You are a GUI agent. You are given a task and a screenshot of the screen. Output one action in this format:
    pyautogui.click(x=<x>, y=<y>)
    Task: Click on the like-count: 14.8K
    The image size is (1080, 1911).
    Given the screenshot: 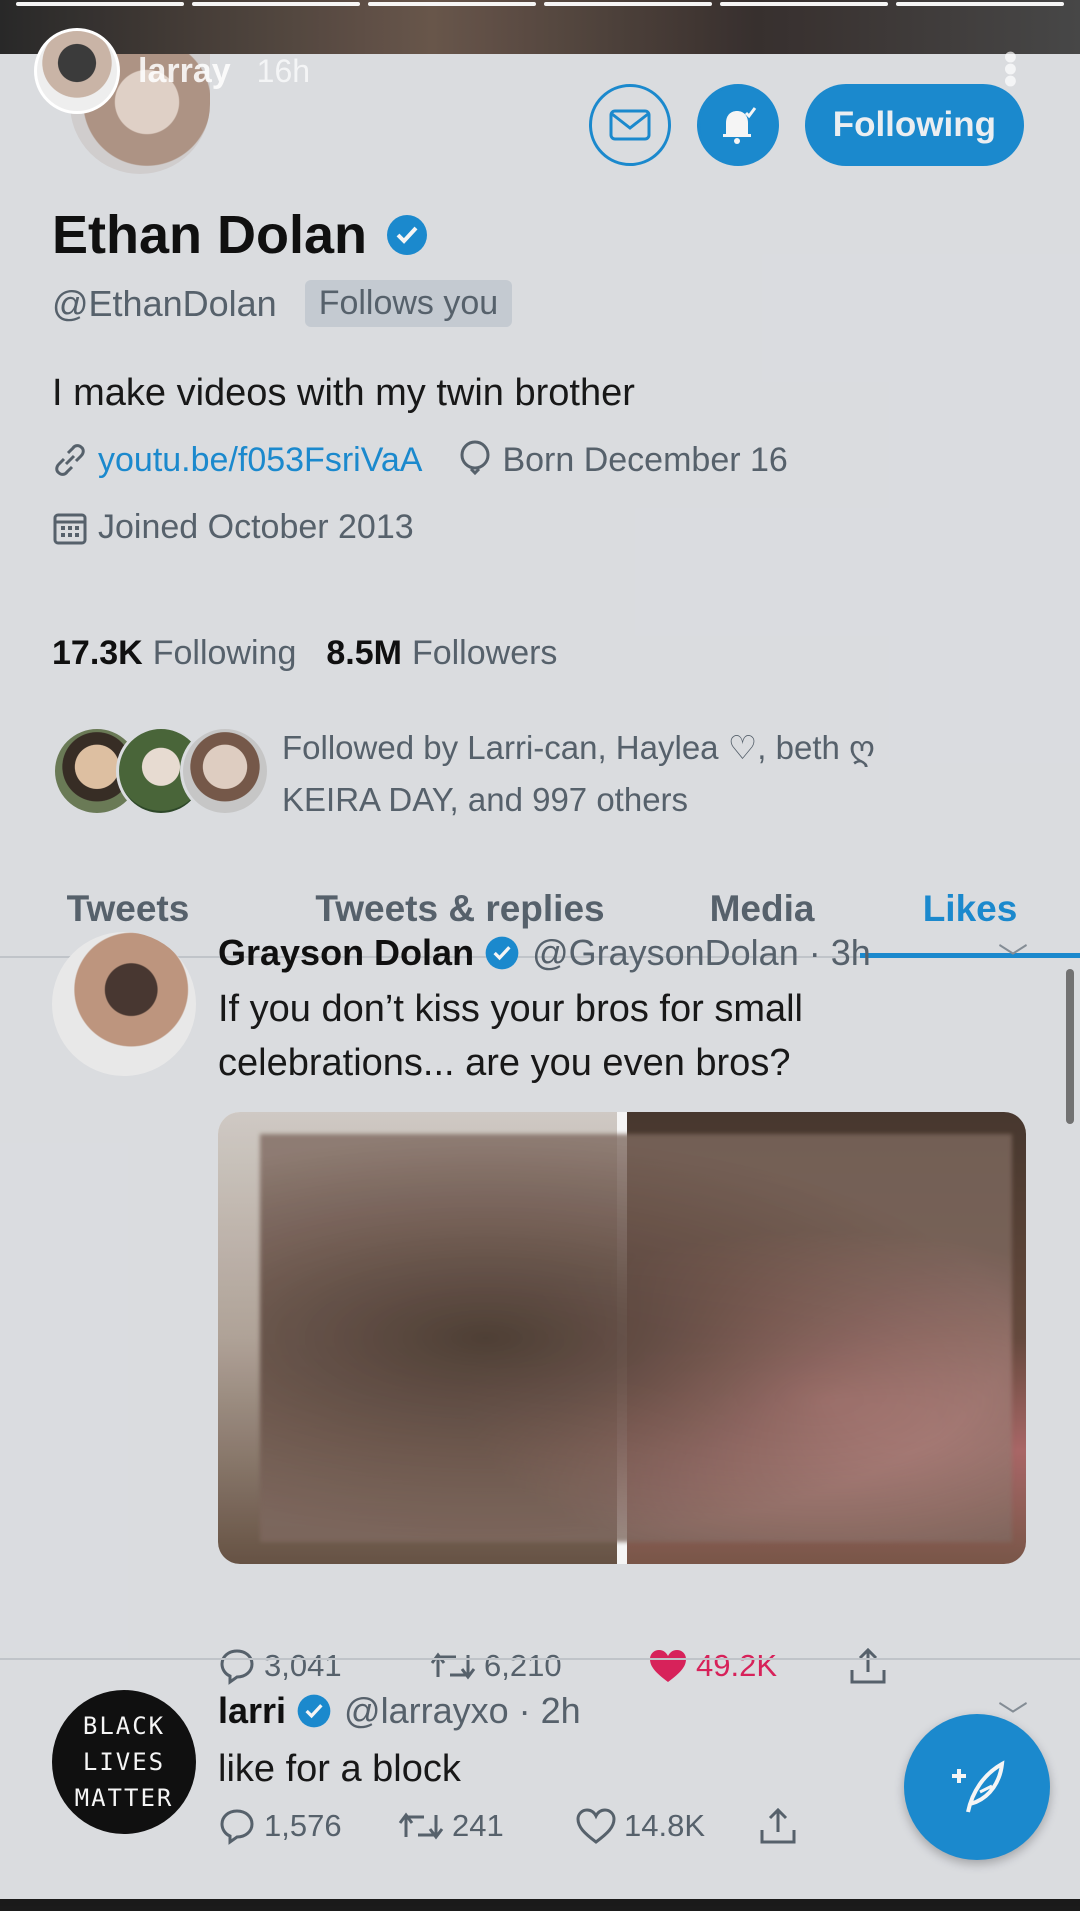 What is the action you would take?
    pyautogui.click(x=665, y=1825)
    